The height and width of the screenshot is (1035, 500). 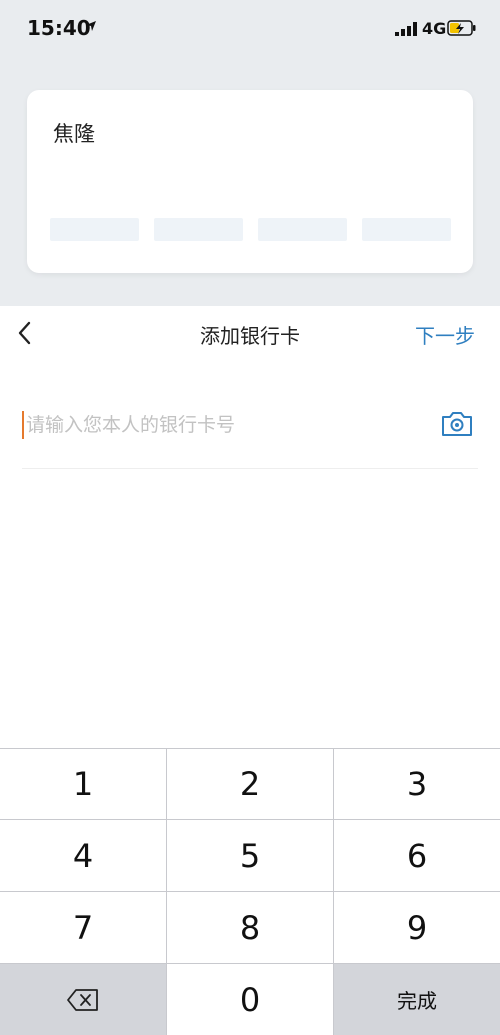 What do you see at coordinates (250, 783) in the screenshot?
I see `key-2: 2` at bounding box center [250, 783].